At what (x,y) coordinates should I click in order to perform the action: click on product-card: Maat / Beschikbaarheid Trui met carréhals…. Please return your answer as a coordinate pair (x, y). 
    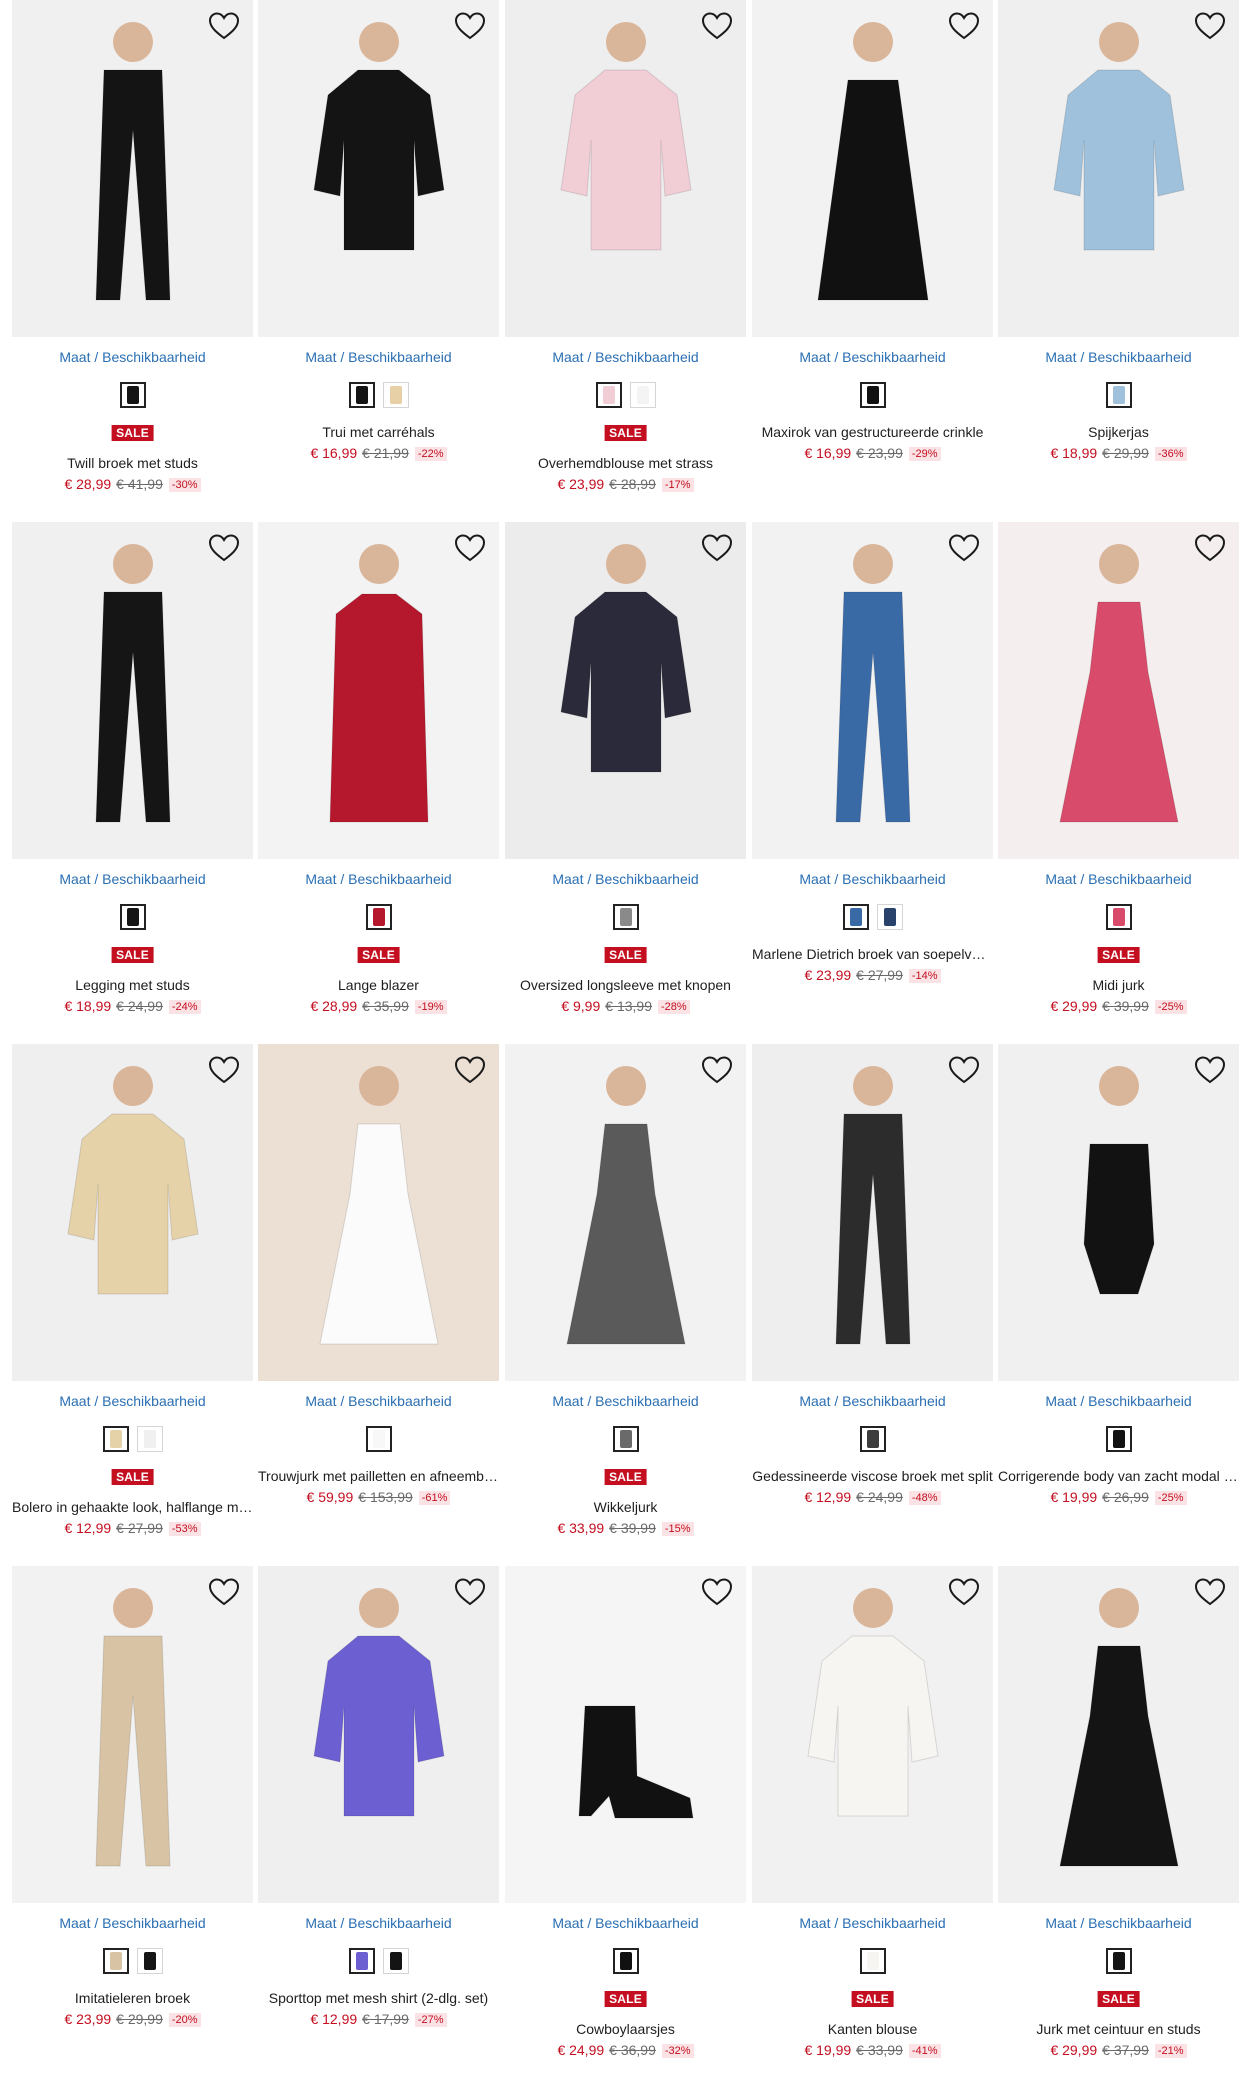
    Looking at the image, I should click on (378, 257).